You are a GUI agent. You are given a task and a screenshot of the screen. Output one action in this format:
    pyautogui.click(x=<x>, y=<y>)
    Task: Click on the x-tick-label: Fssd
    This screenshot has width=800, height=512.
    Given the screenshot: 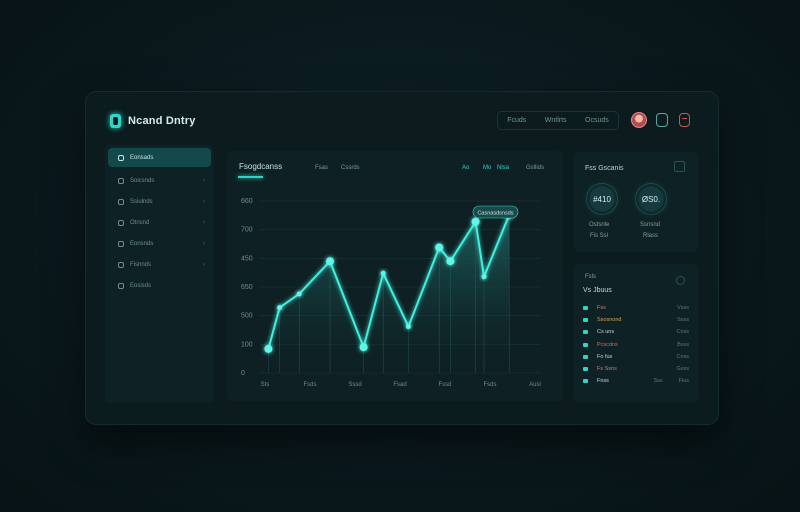 What is the action you would take?
    pyautogui.click(x=444, y=385)
    